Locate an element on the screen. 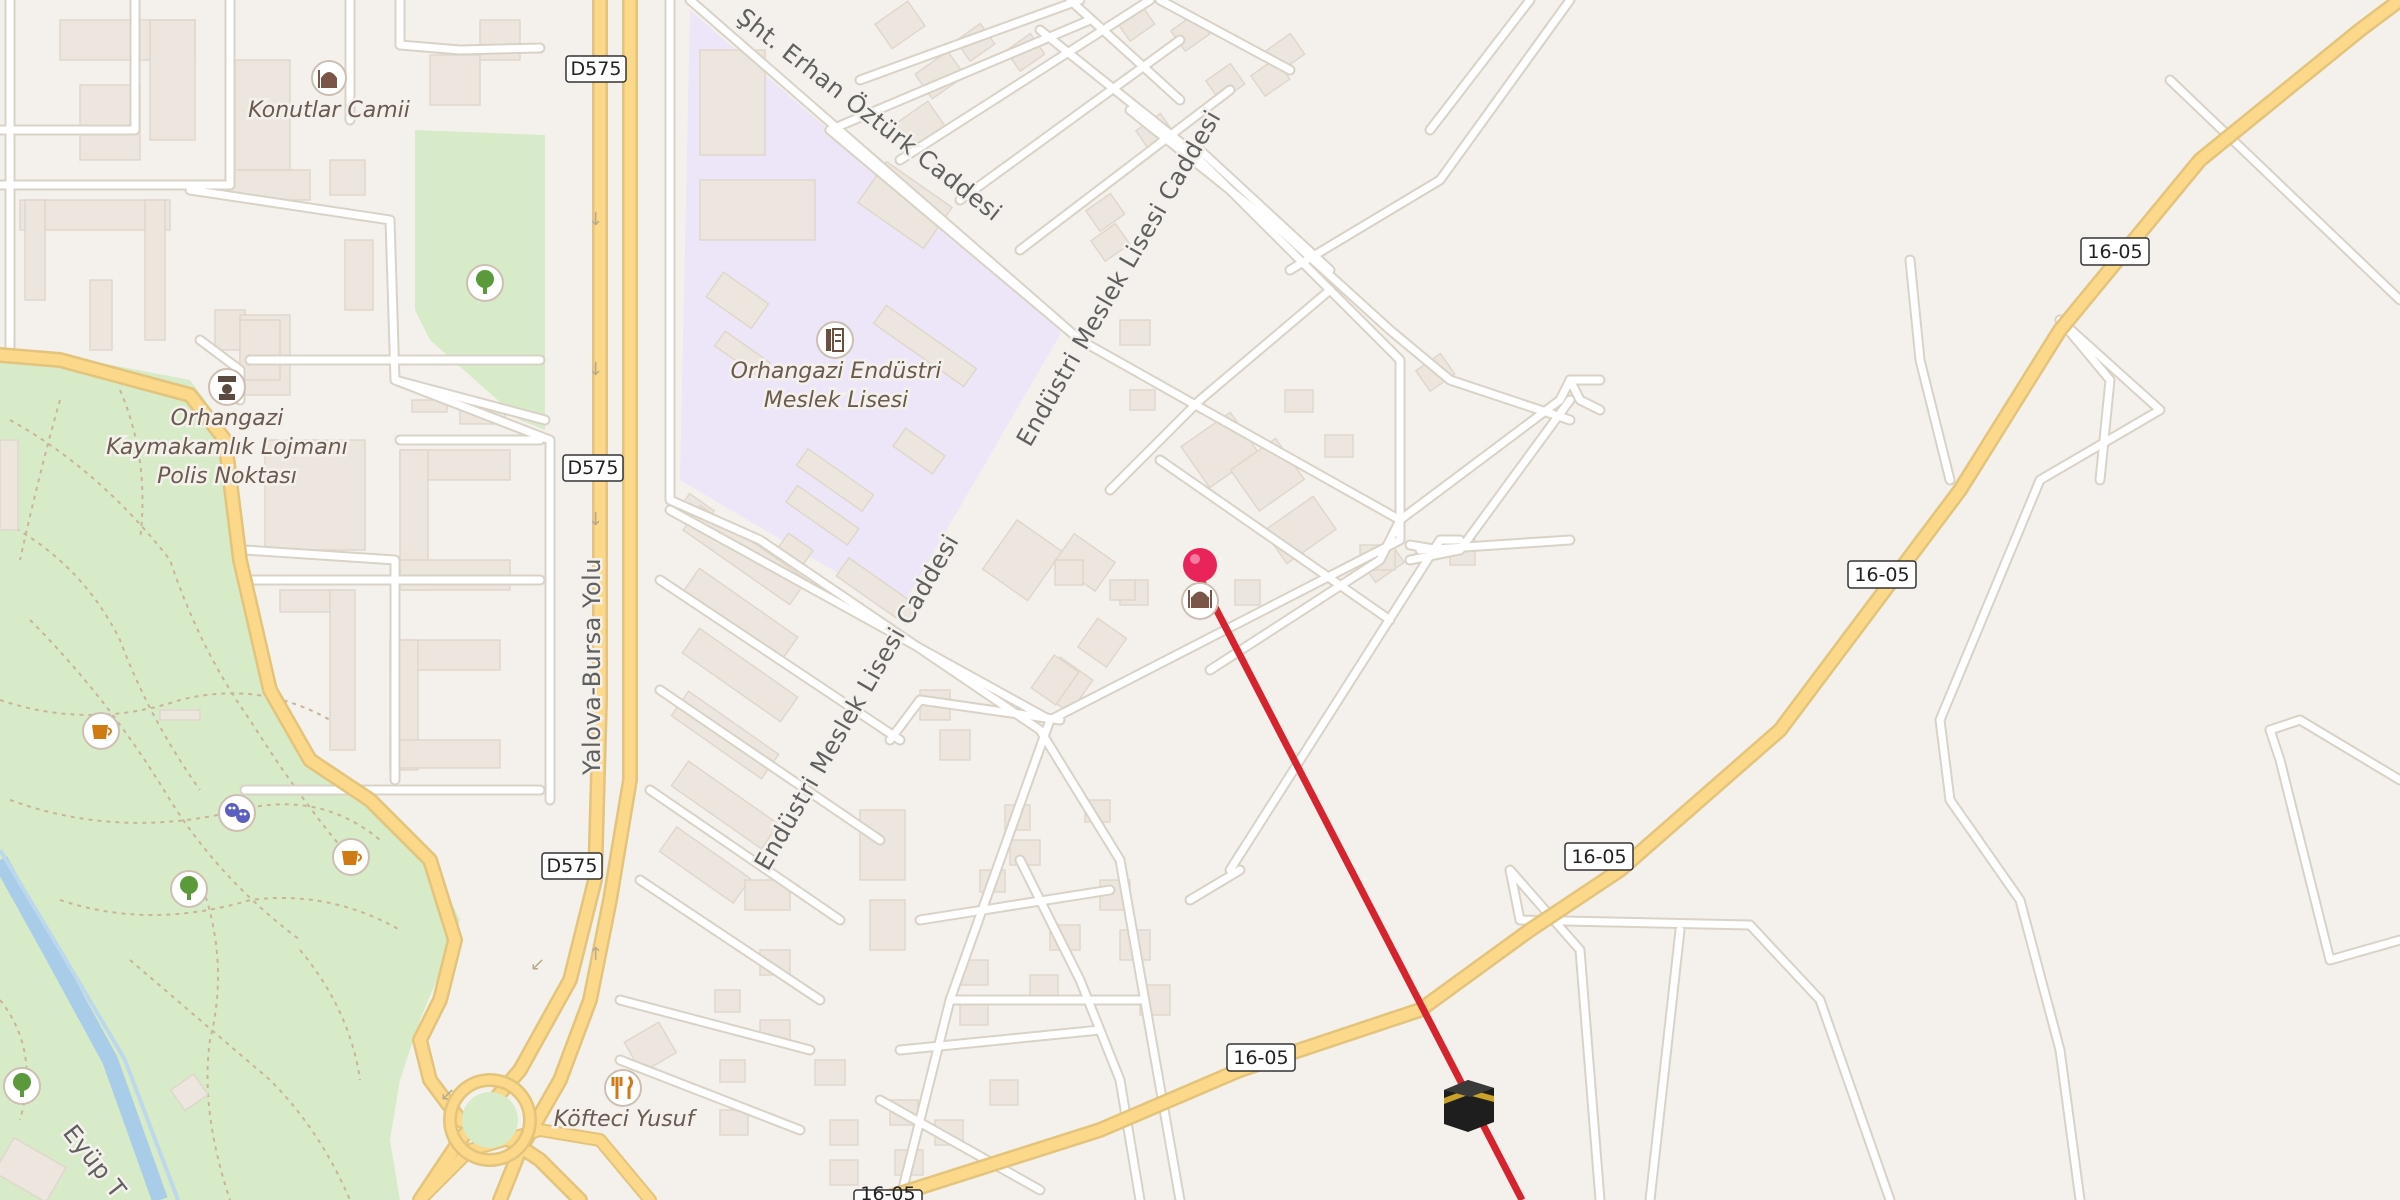 This screenshot has height=1200, width=2400. road-shield-d575-a: D575 is located at coordinates (596, 69).